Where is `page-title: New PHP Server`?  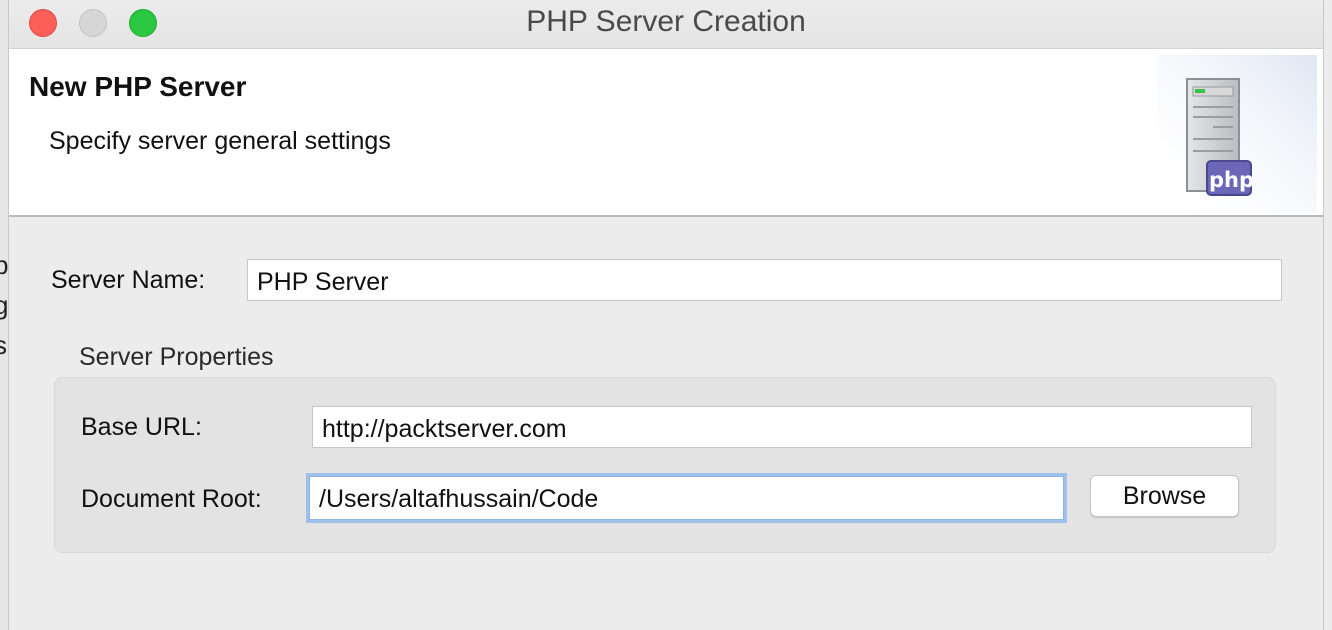 page-title: New PHP Server is located at coordinates (138, 86).